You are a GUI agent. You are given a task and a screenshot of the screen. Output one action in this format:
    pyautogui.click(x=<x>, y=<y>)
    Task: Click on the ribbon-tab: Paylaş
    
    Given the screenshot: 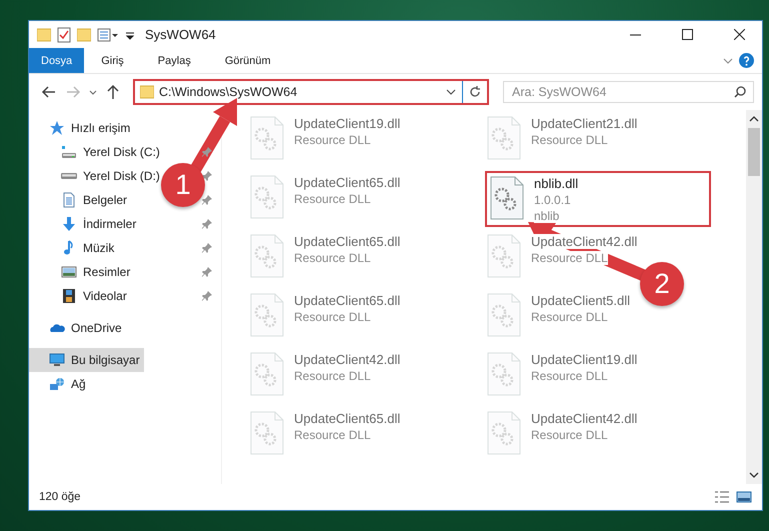 What is the action you would take?
    pyautogui.click(x=174, y=60)
    